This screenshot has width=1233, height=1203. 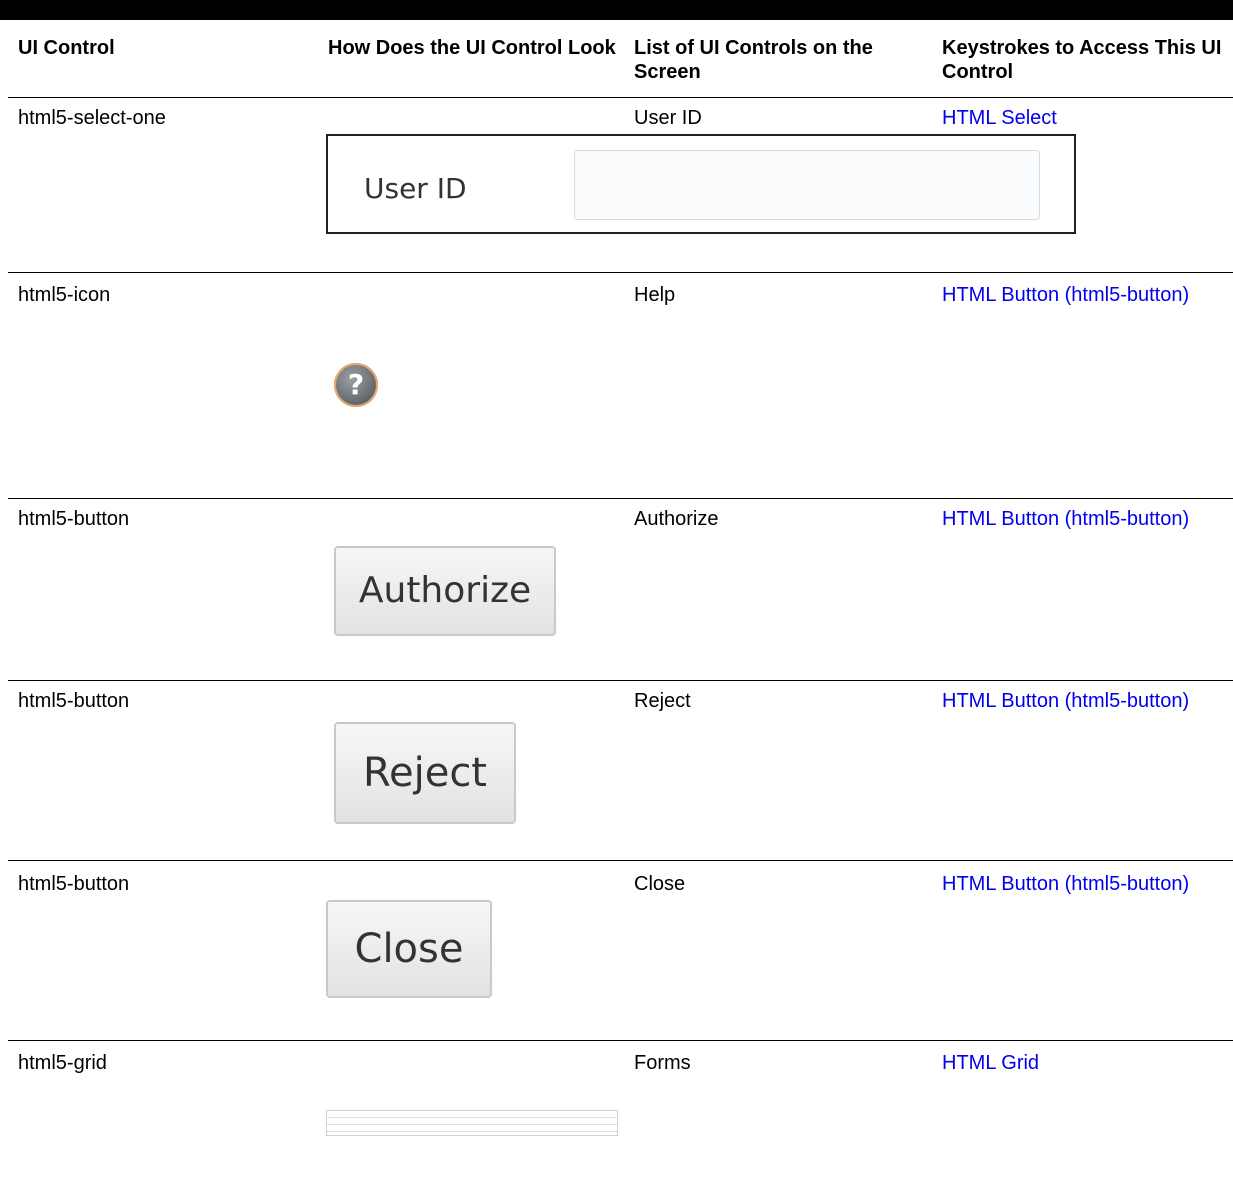 What do you see at coordinates (807, 185) in the screenshot?
I see `user-id-input` at bounding box center [807, 185].